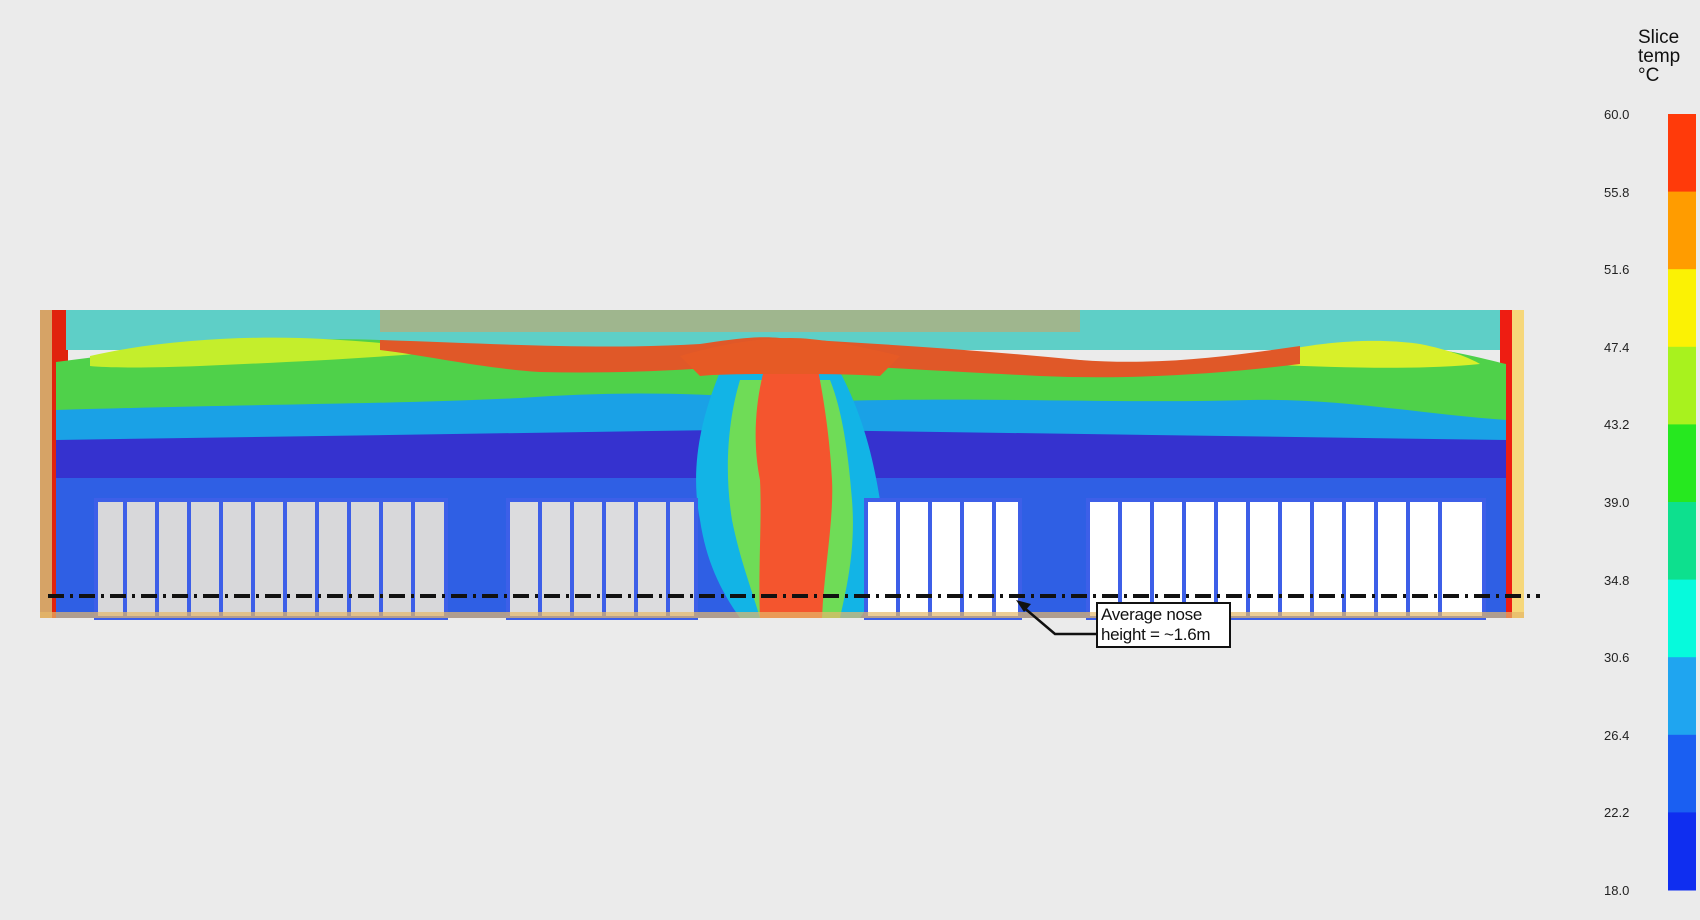 Image resolution: width=1700 pixels, height=920 pixels. What do you see at coordinates (1286, 559) in the screenshot?
I see `container-group-right` at bounding box center [1286, 559].